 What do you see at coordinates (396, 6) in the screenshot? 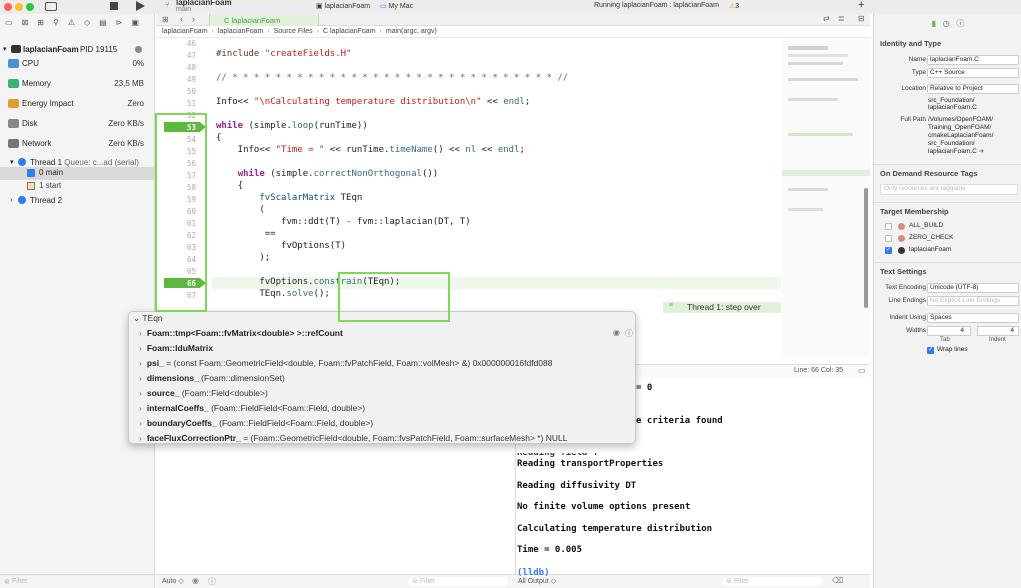
I see `destination-selector: ▭ My Mac` at bounding box center [396, 6].